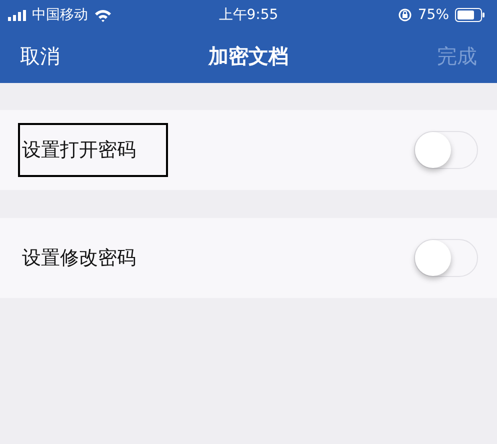 The width and height of the screenshot is (497, 444). I want to click on signal-icon, so click(17, 15).